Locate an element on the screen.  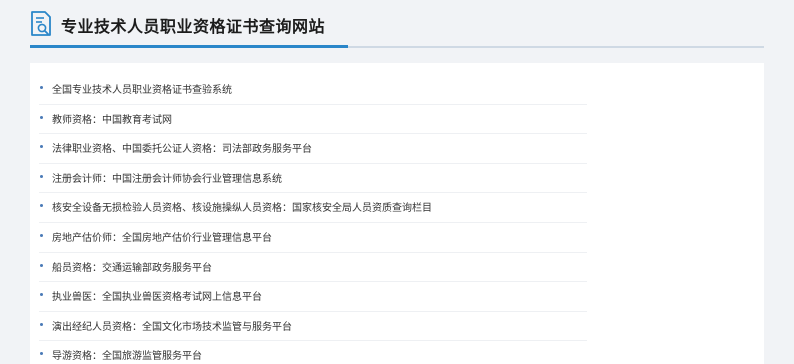
link-veterinarian: 执业兽医：全国执业兽医资格考试网上信息平台 is located at coordinates (157, 295).